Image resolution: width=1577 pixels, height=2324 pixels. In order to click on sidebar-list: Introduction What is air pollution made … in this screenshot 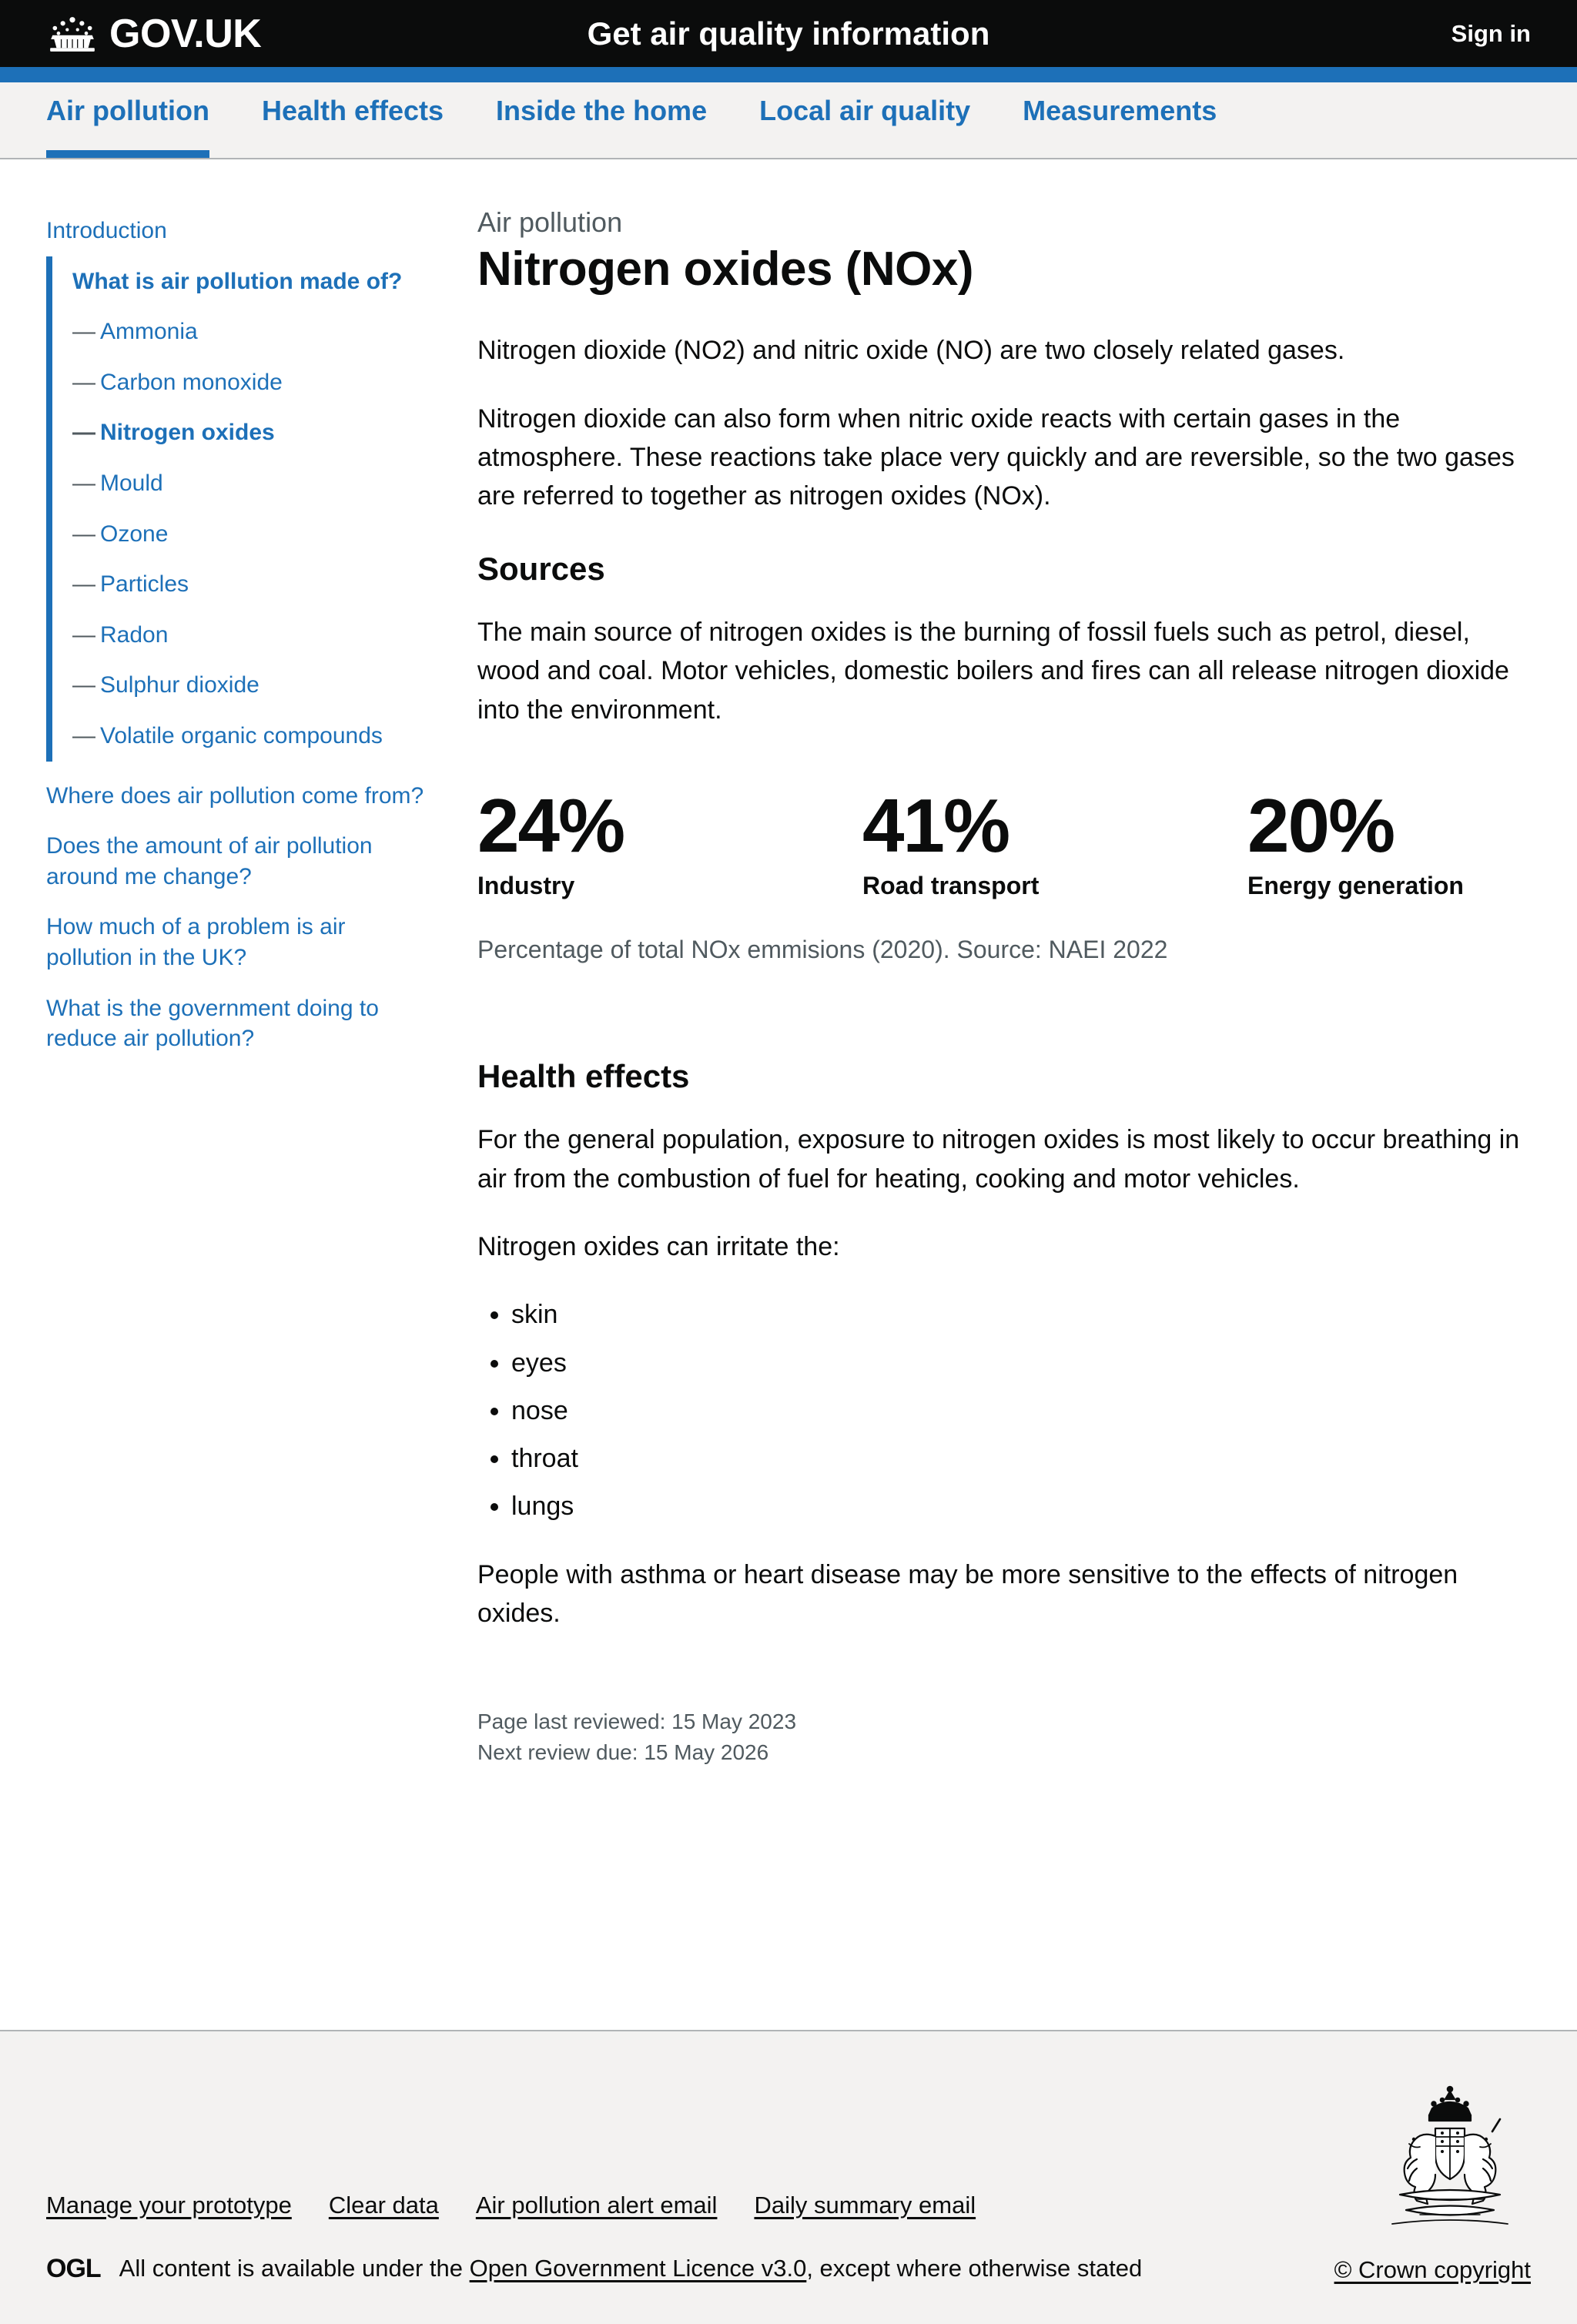, I will do `click(238, 635)`.